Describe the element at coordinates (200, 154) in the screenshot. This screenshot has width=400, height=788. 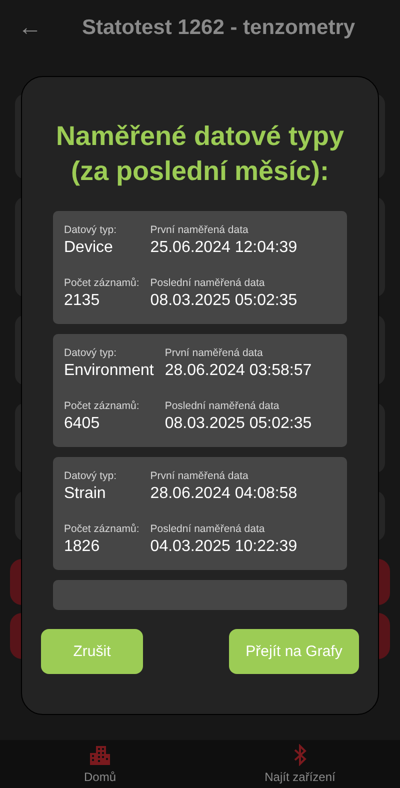
I see `dialog-title: Naměřené datové typy (za poslední měsíc):` at that location.